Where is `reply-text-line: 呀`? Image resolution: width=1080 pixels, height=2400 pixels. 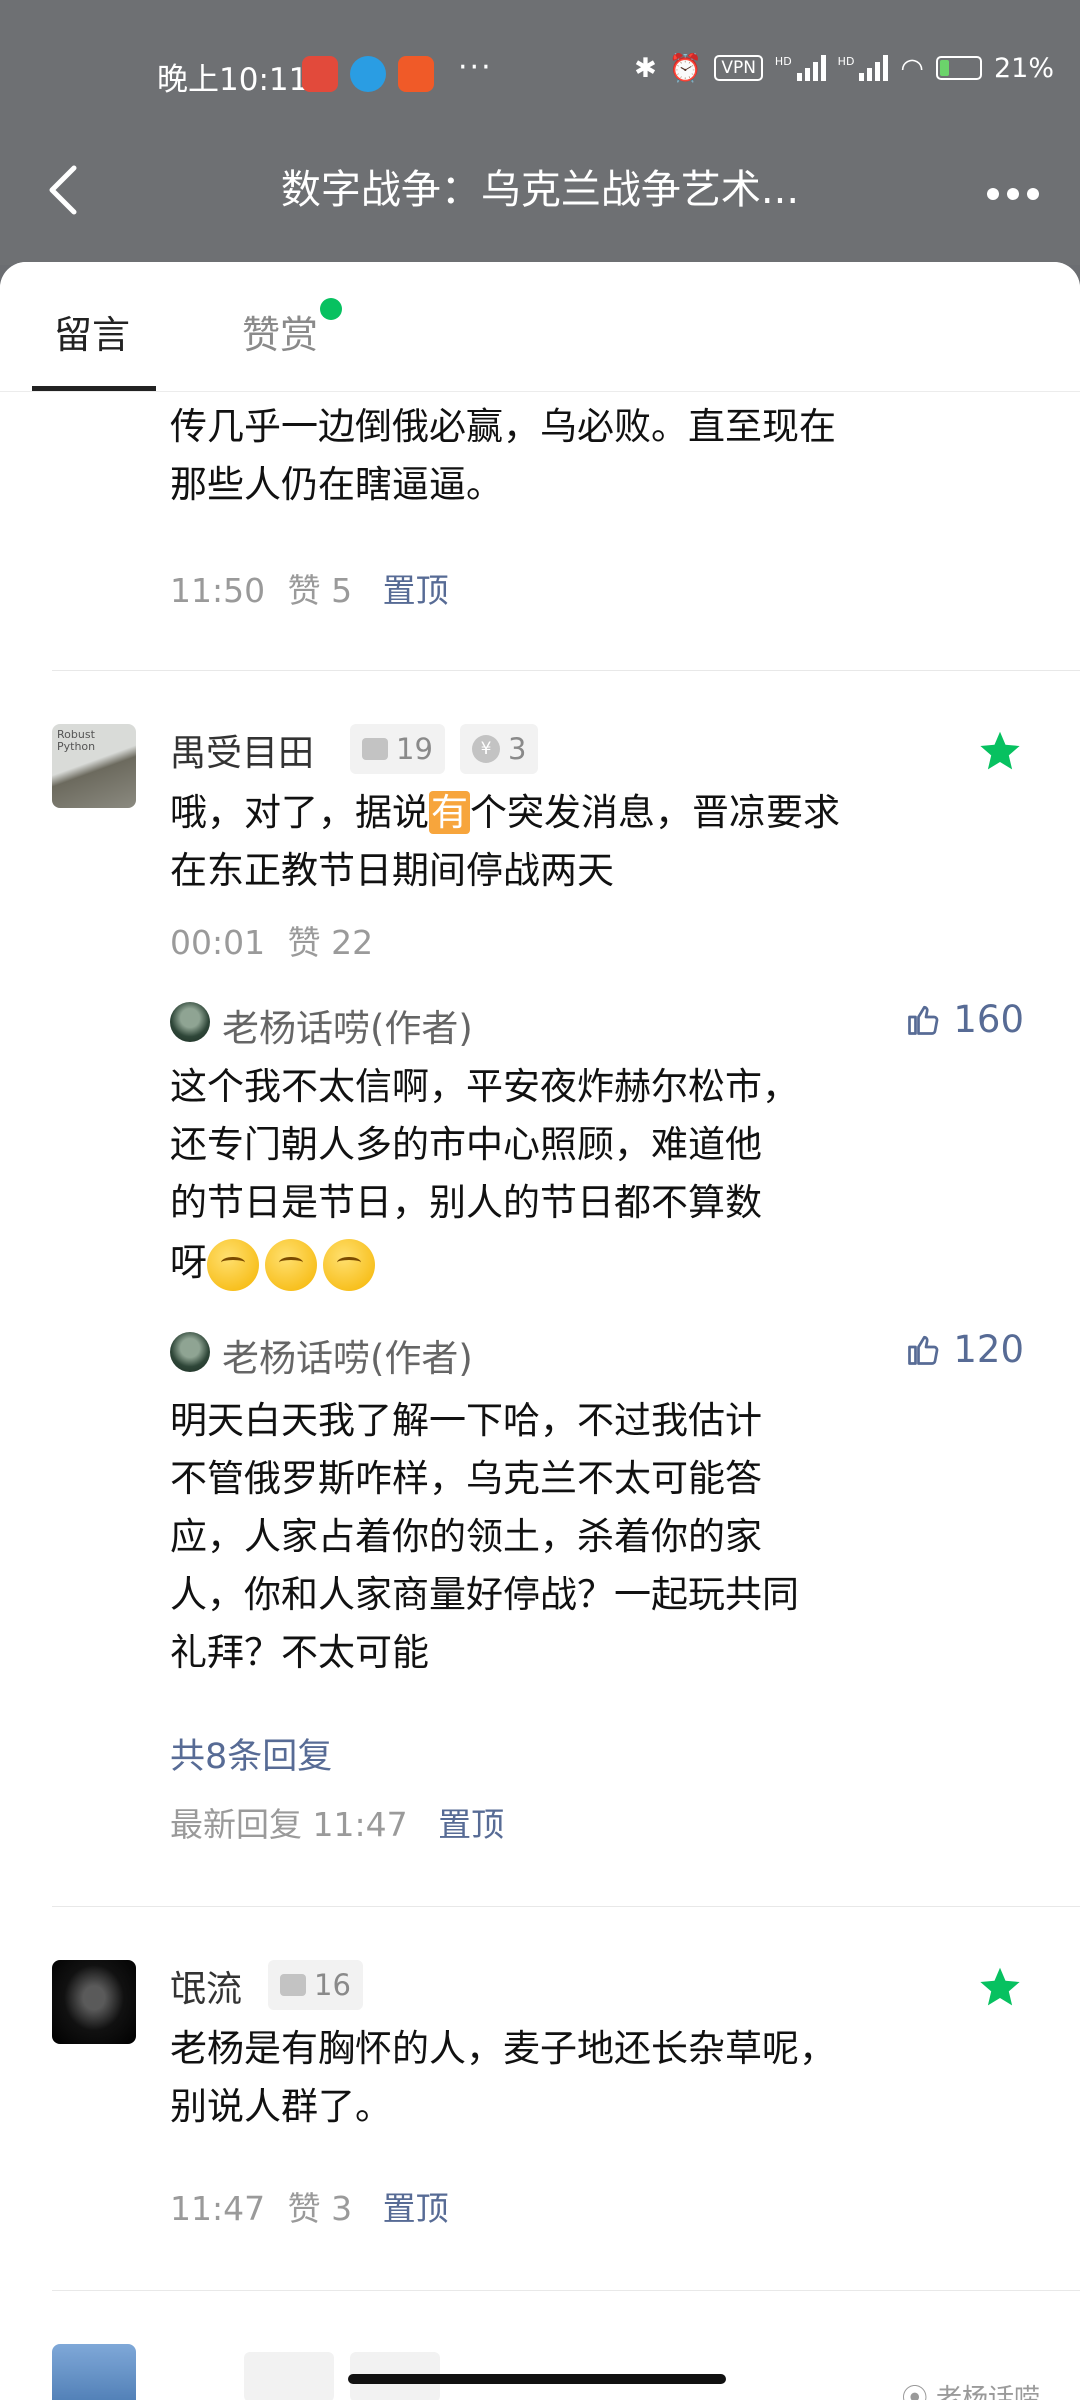 reply-text-line: 呀 is located at coordinates (275, 1263).